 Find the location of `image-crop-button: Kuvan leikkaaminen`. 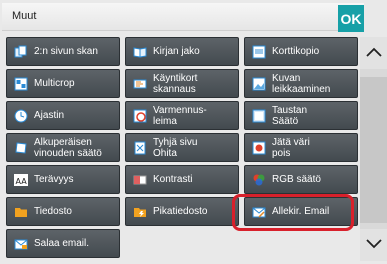

image-crop-button: Kuvan leikkaaminen is located at coordinates (301, 83).